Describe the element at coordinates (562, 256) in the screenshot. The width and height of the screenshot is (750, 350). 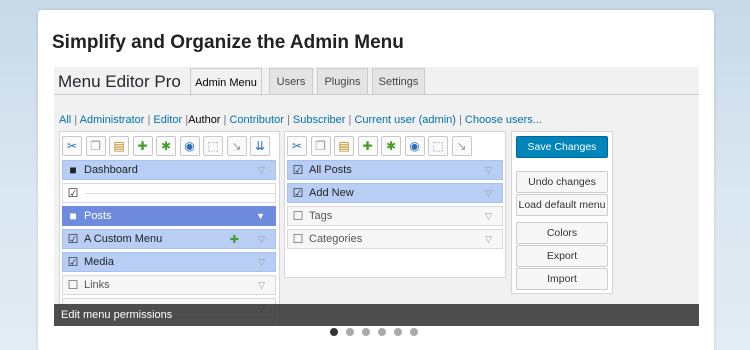
I see `export-button: Export` at that location.